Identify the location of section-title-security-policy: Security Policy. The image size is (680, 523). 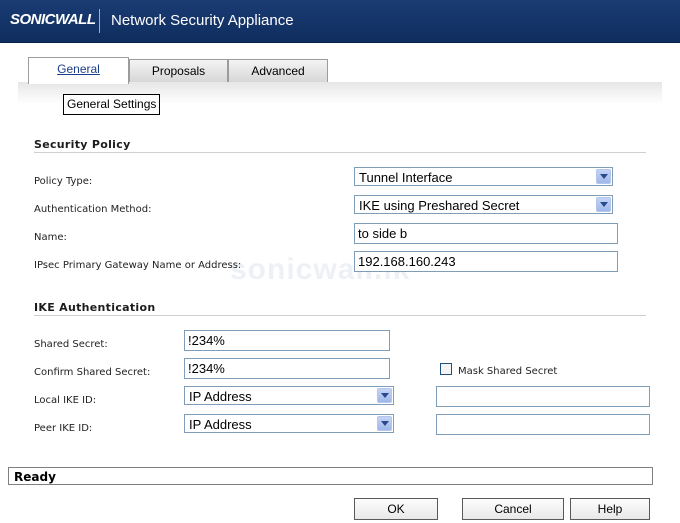
(82, 144).